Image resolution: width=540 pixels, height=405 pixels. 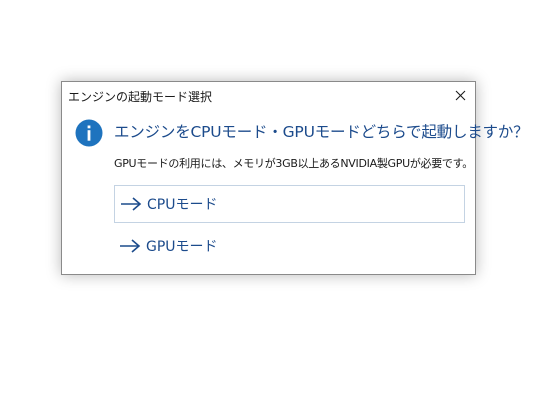 I want to click on title-bar: エンジンの起動モード選択, so click(x=268, y=95).